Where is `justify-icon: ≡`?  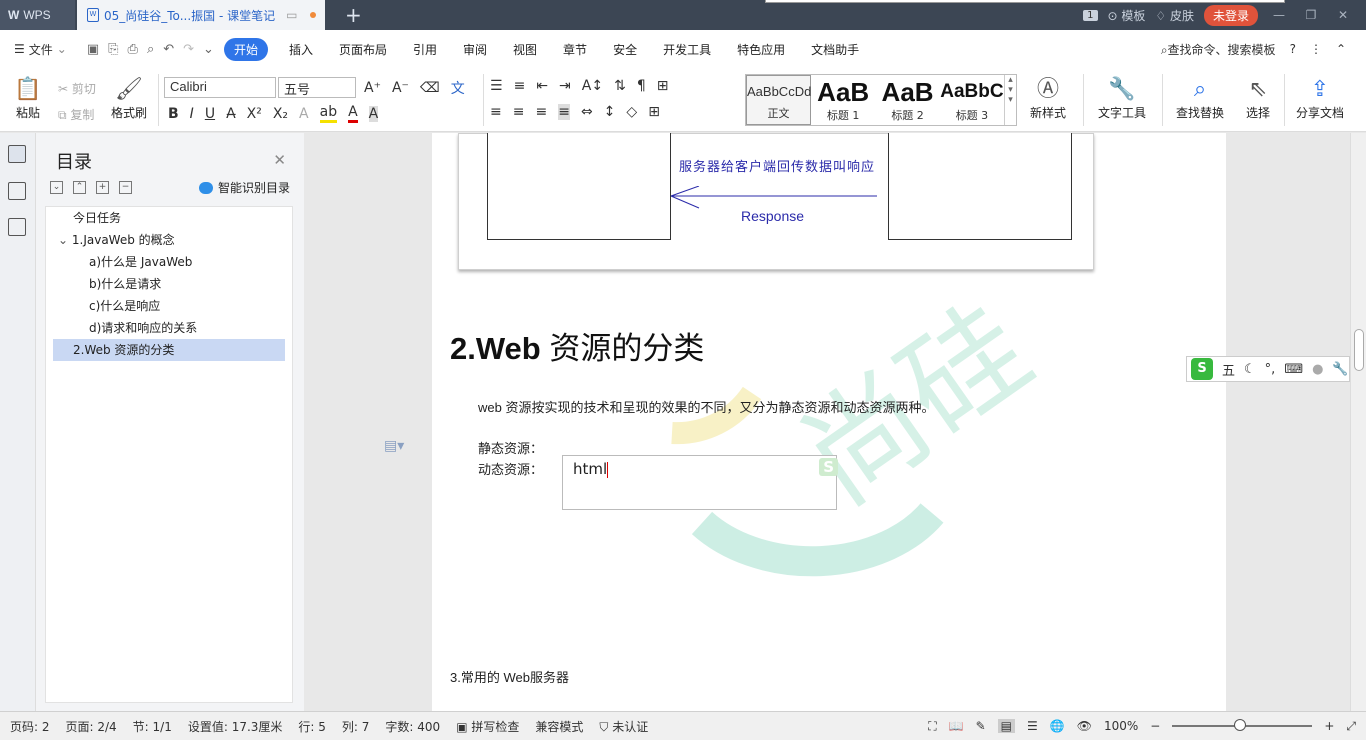
justify-icon: ≡ is located at coordinates (564, 112).